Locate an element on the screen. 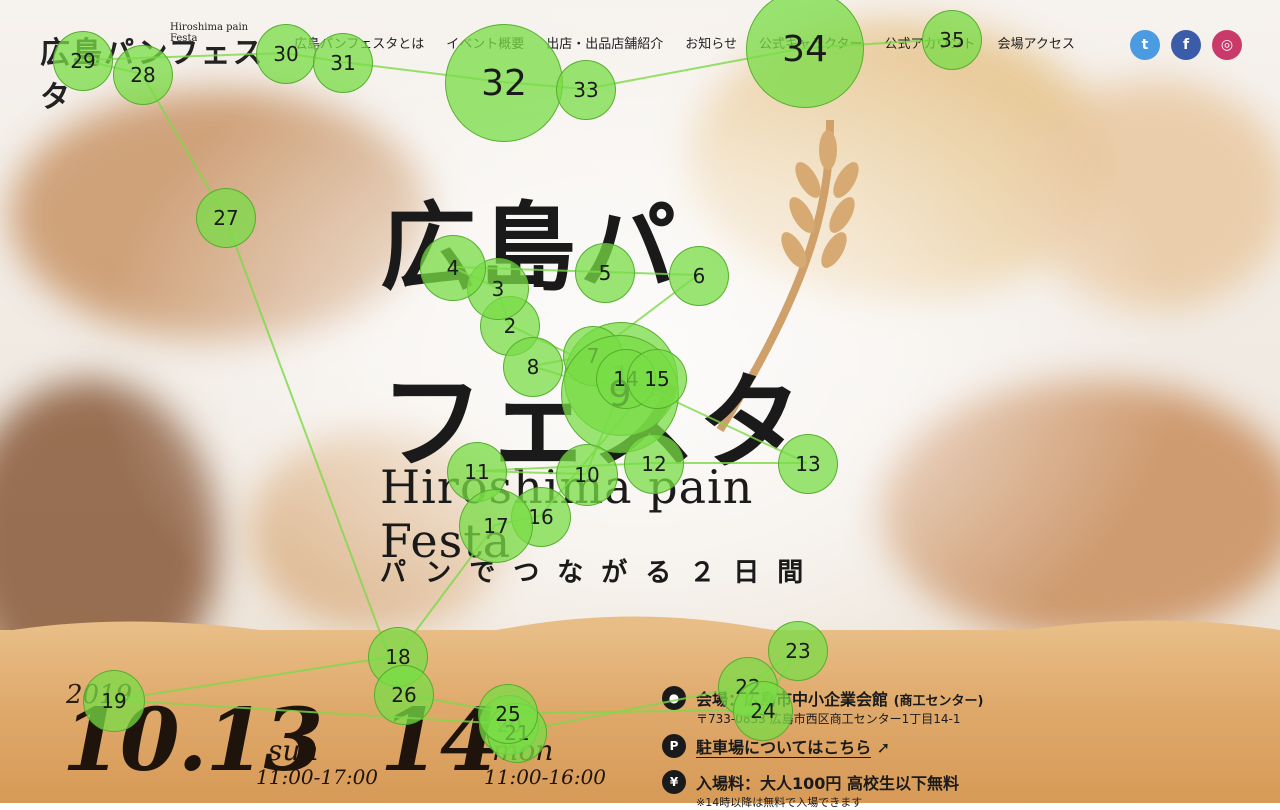 The width and height of the screenshot is (1280, 810). day2-dow: mon is located at coordinates (523, 750).